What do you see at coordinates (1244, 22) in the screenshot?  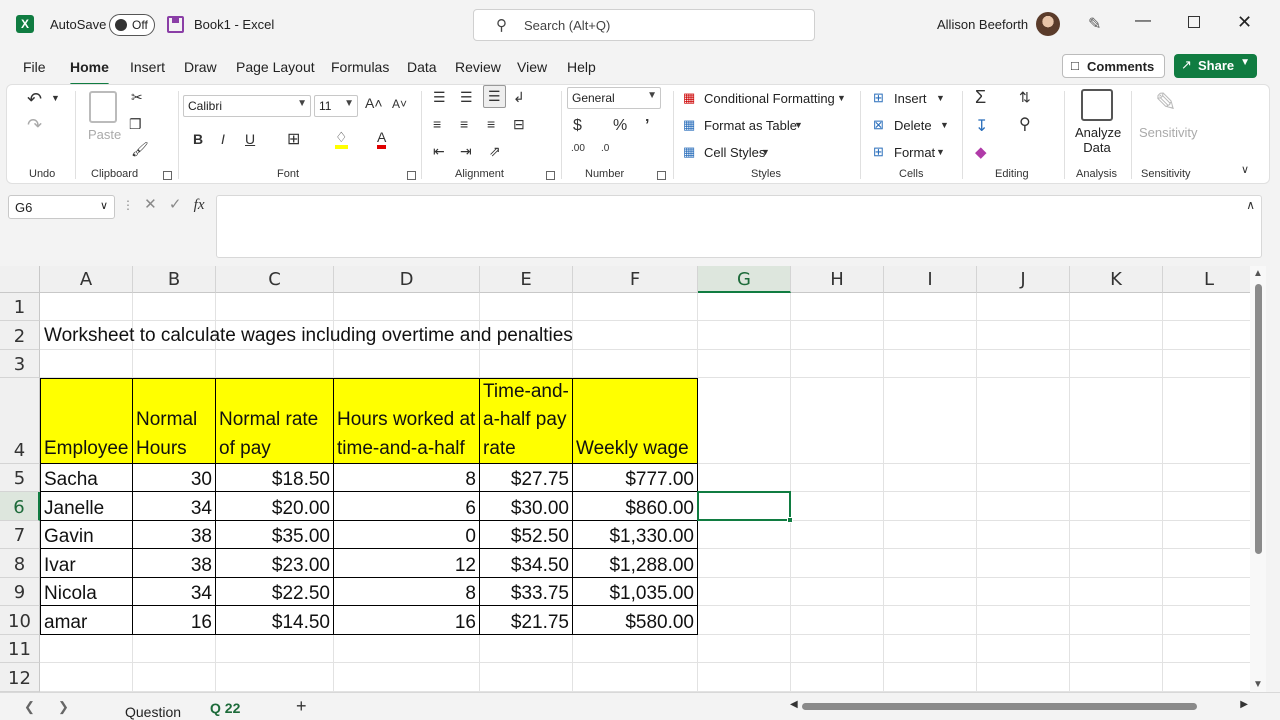 I see `close-button: ✕` at bounding box center [1244, 22].